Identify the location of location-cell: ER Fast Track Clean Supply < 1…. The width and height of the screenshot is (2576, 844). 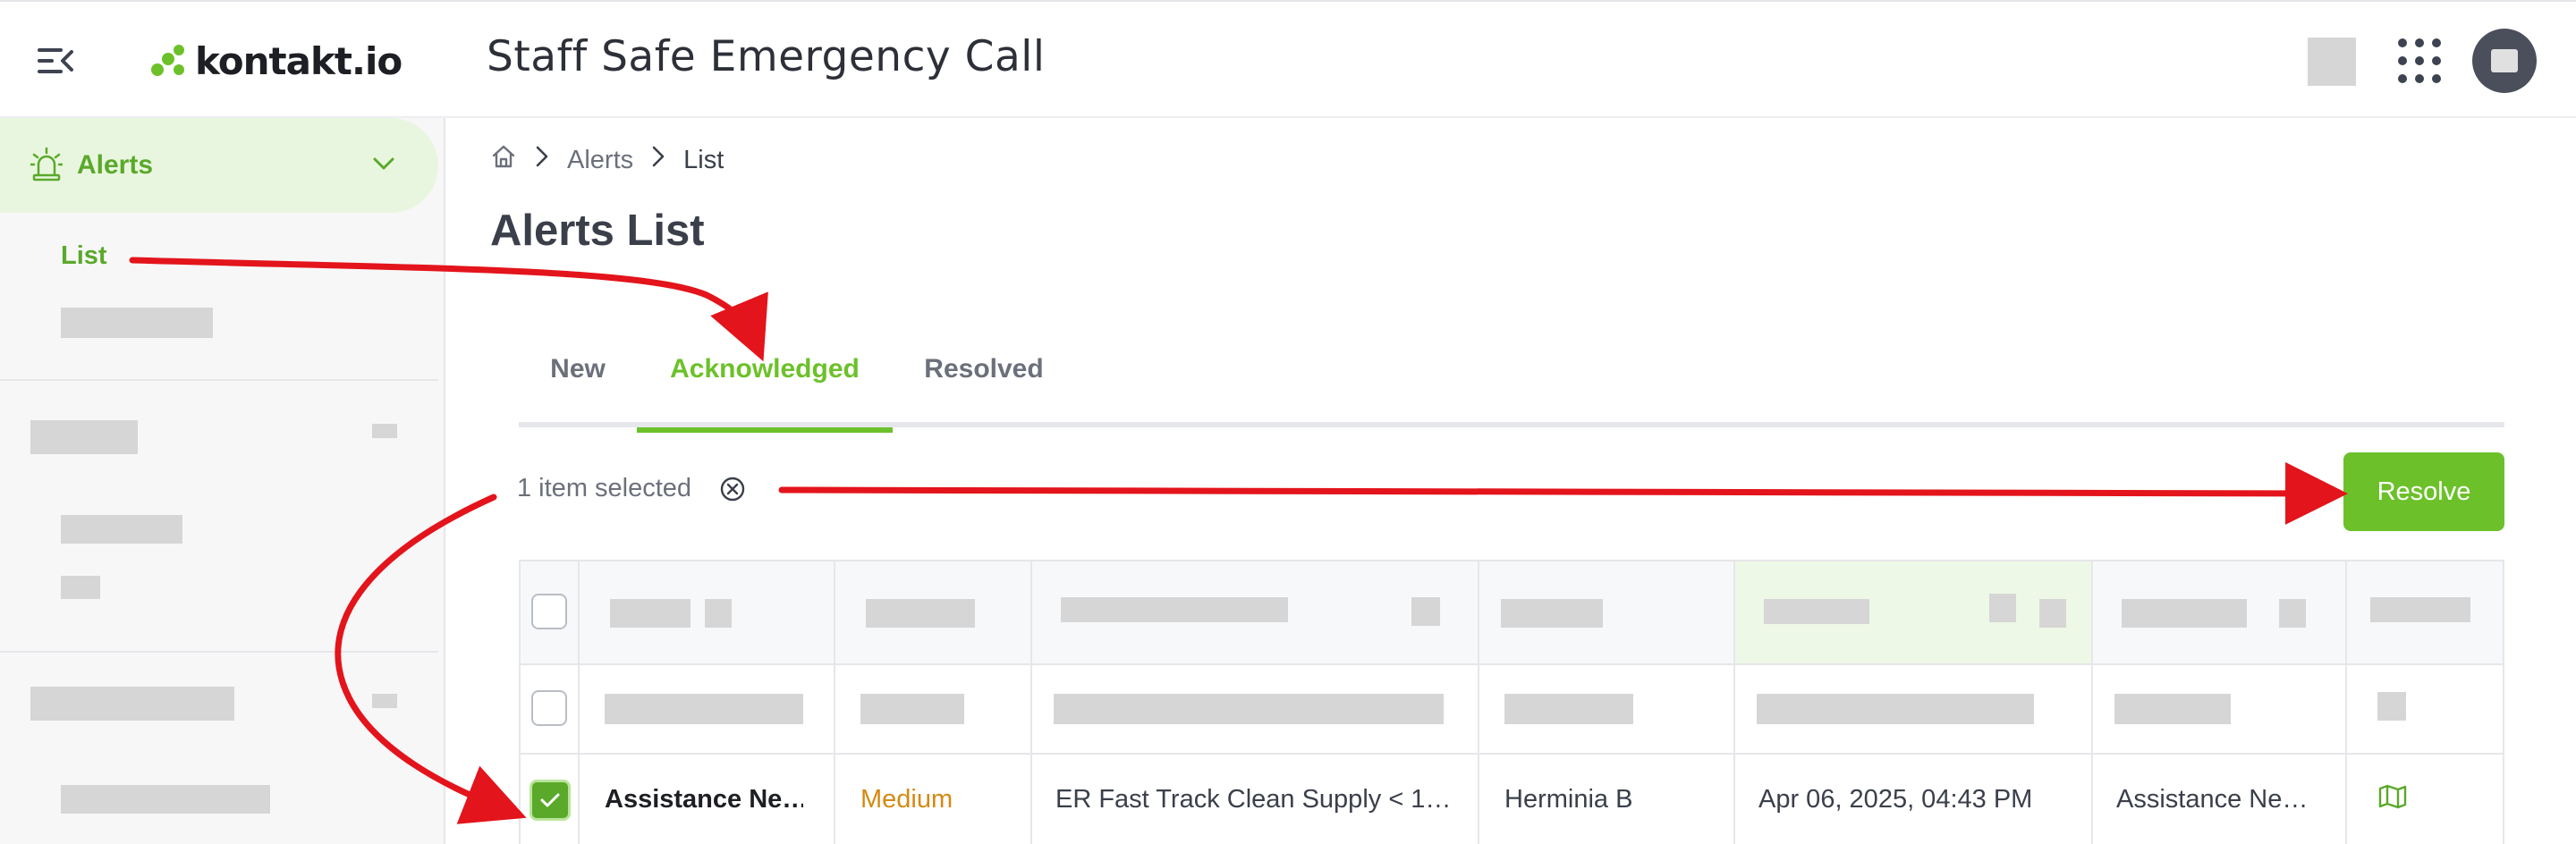
(1252, 799).